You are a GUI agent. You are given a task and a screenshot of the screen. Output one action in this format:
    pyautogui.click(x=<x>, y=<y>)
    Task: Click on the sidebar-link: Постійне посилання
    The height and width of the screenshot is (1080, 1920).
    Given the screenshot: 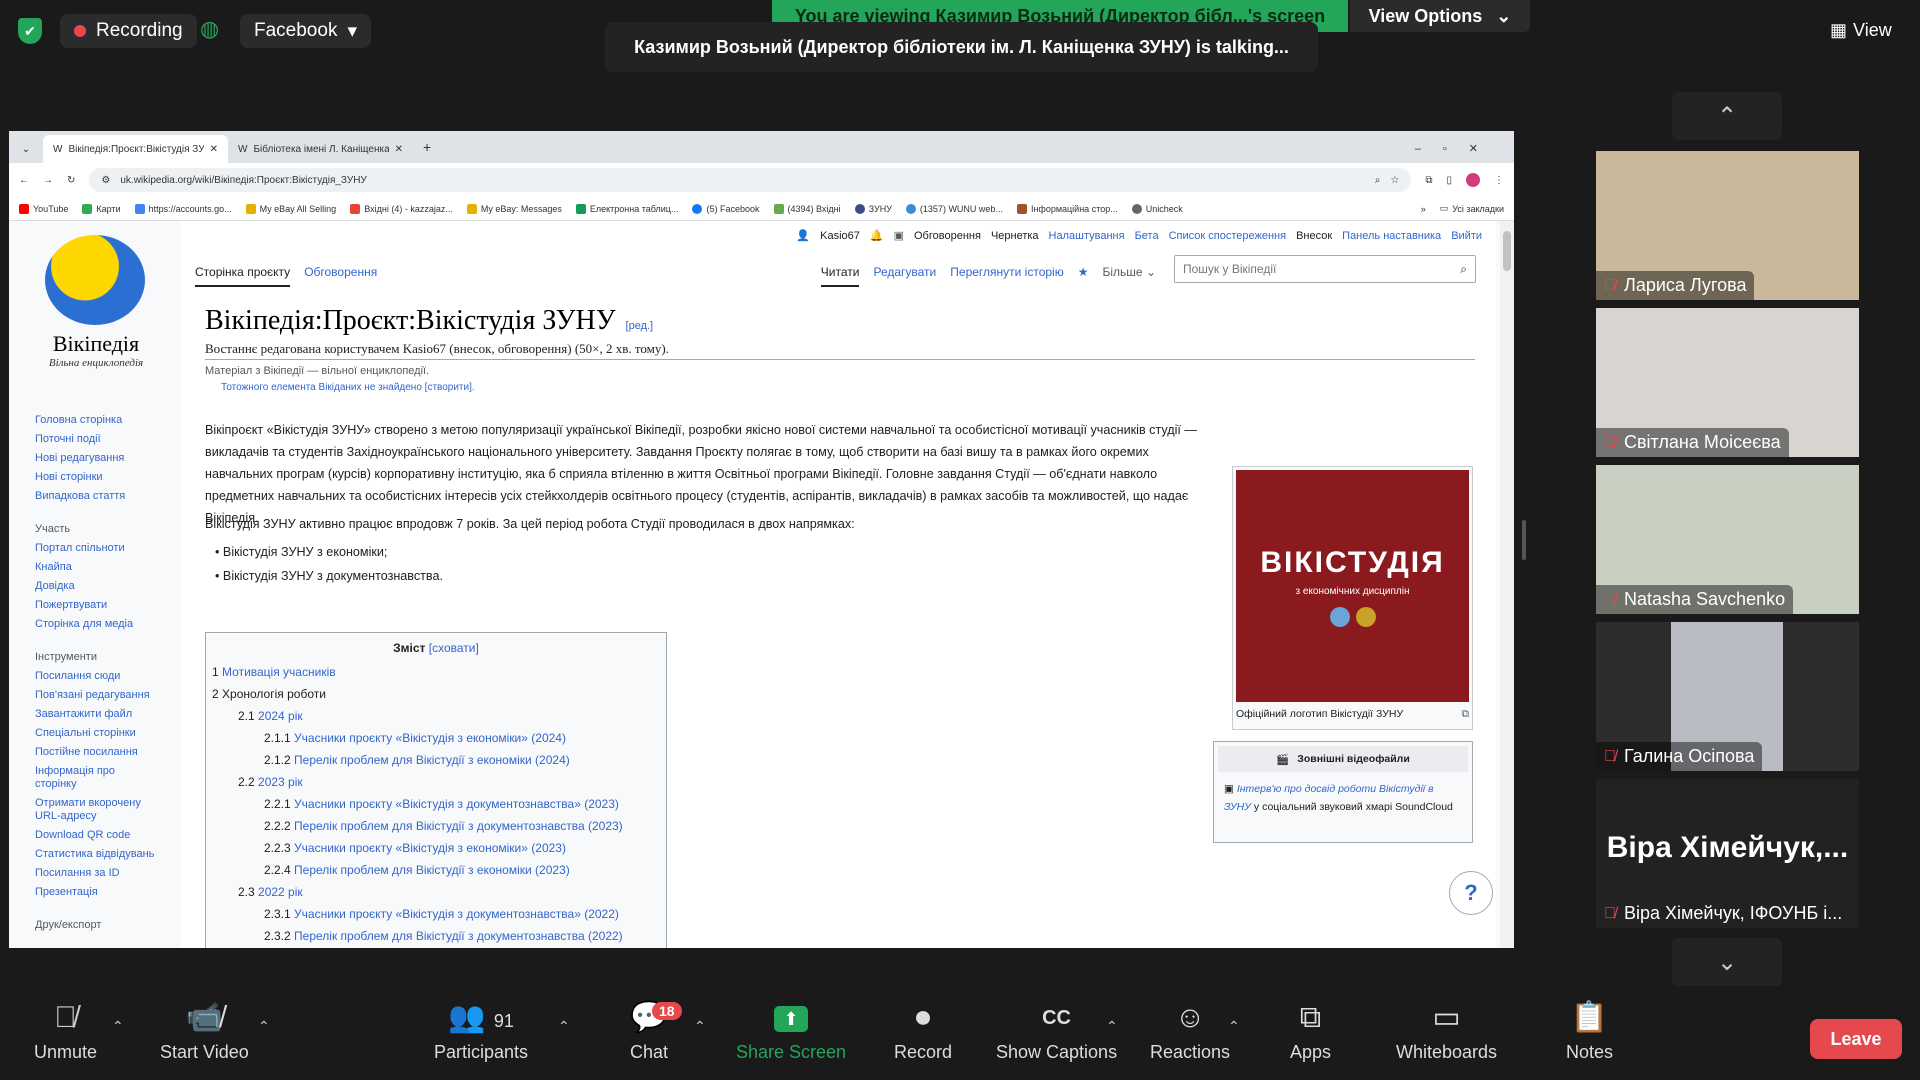 What is the action you would take?
    pyautogui.click(x=95, y=752)
    